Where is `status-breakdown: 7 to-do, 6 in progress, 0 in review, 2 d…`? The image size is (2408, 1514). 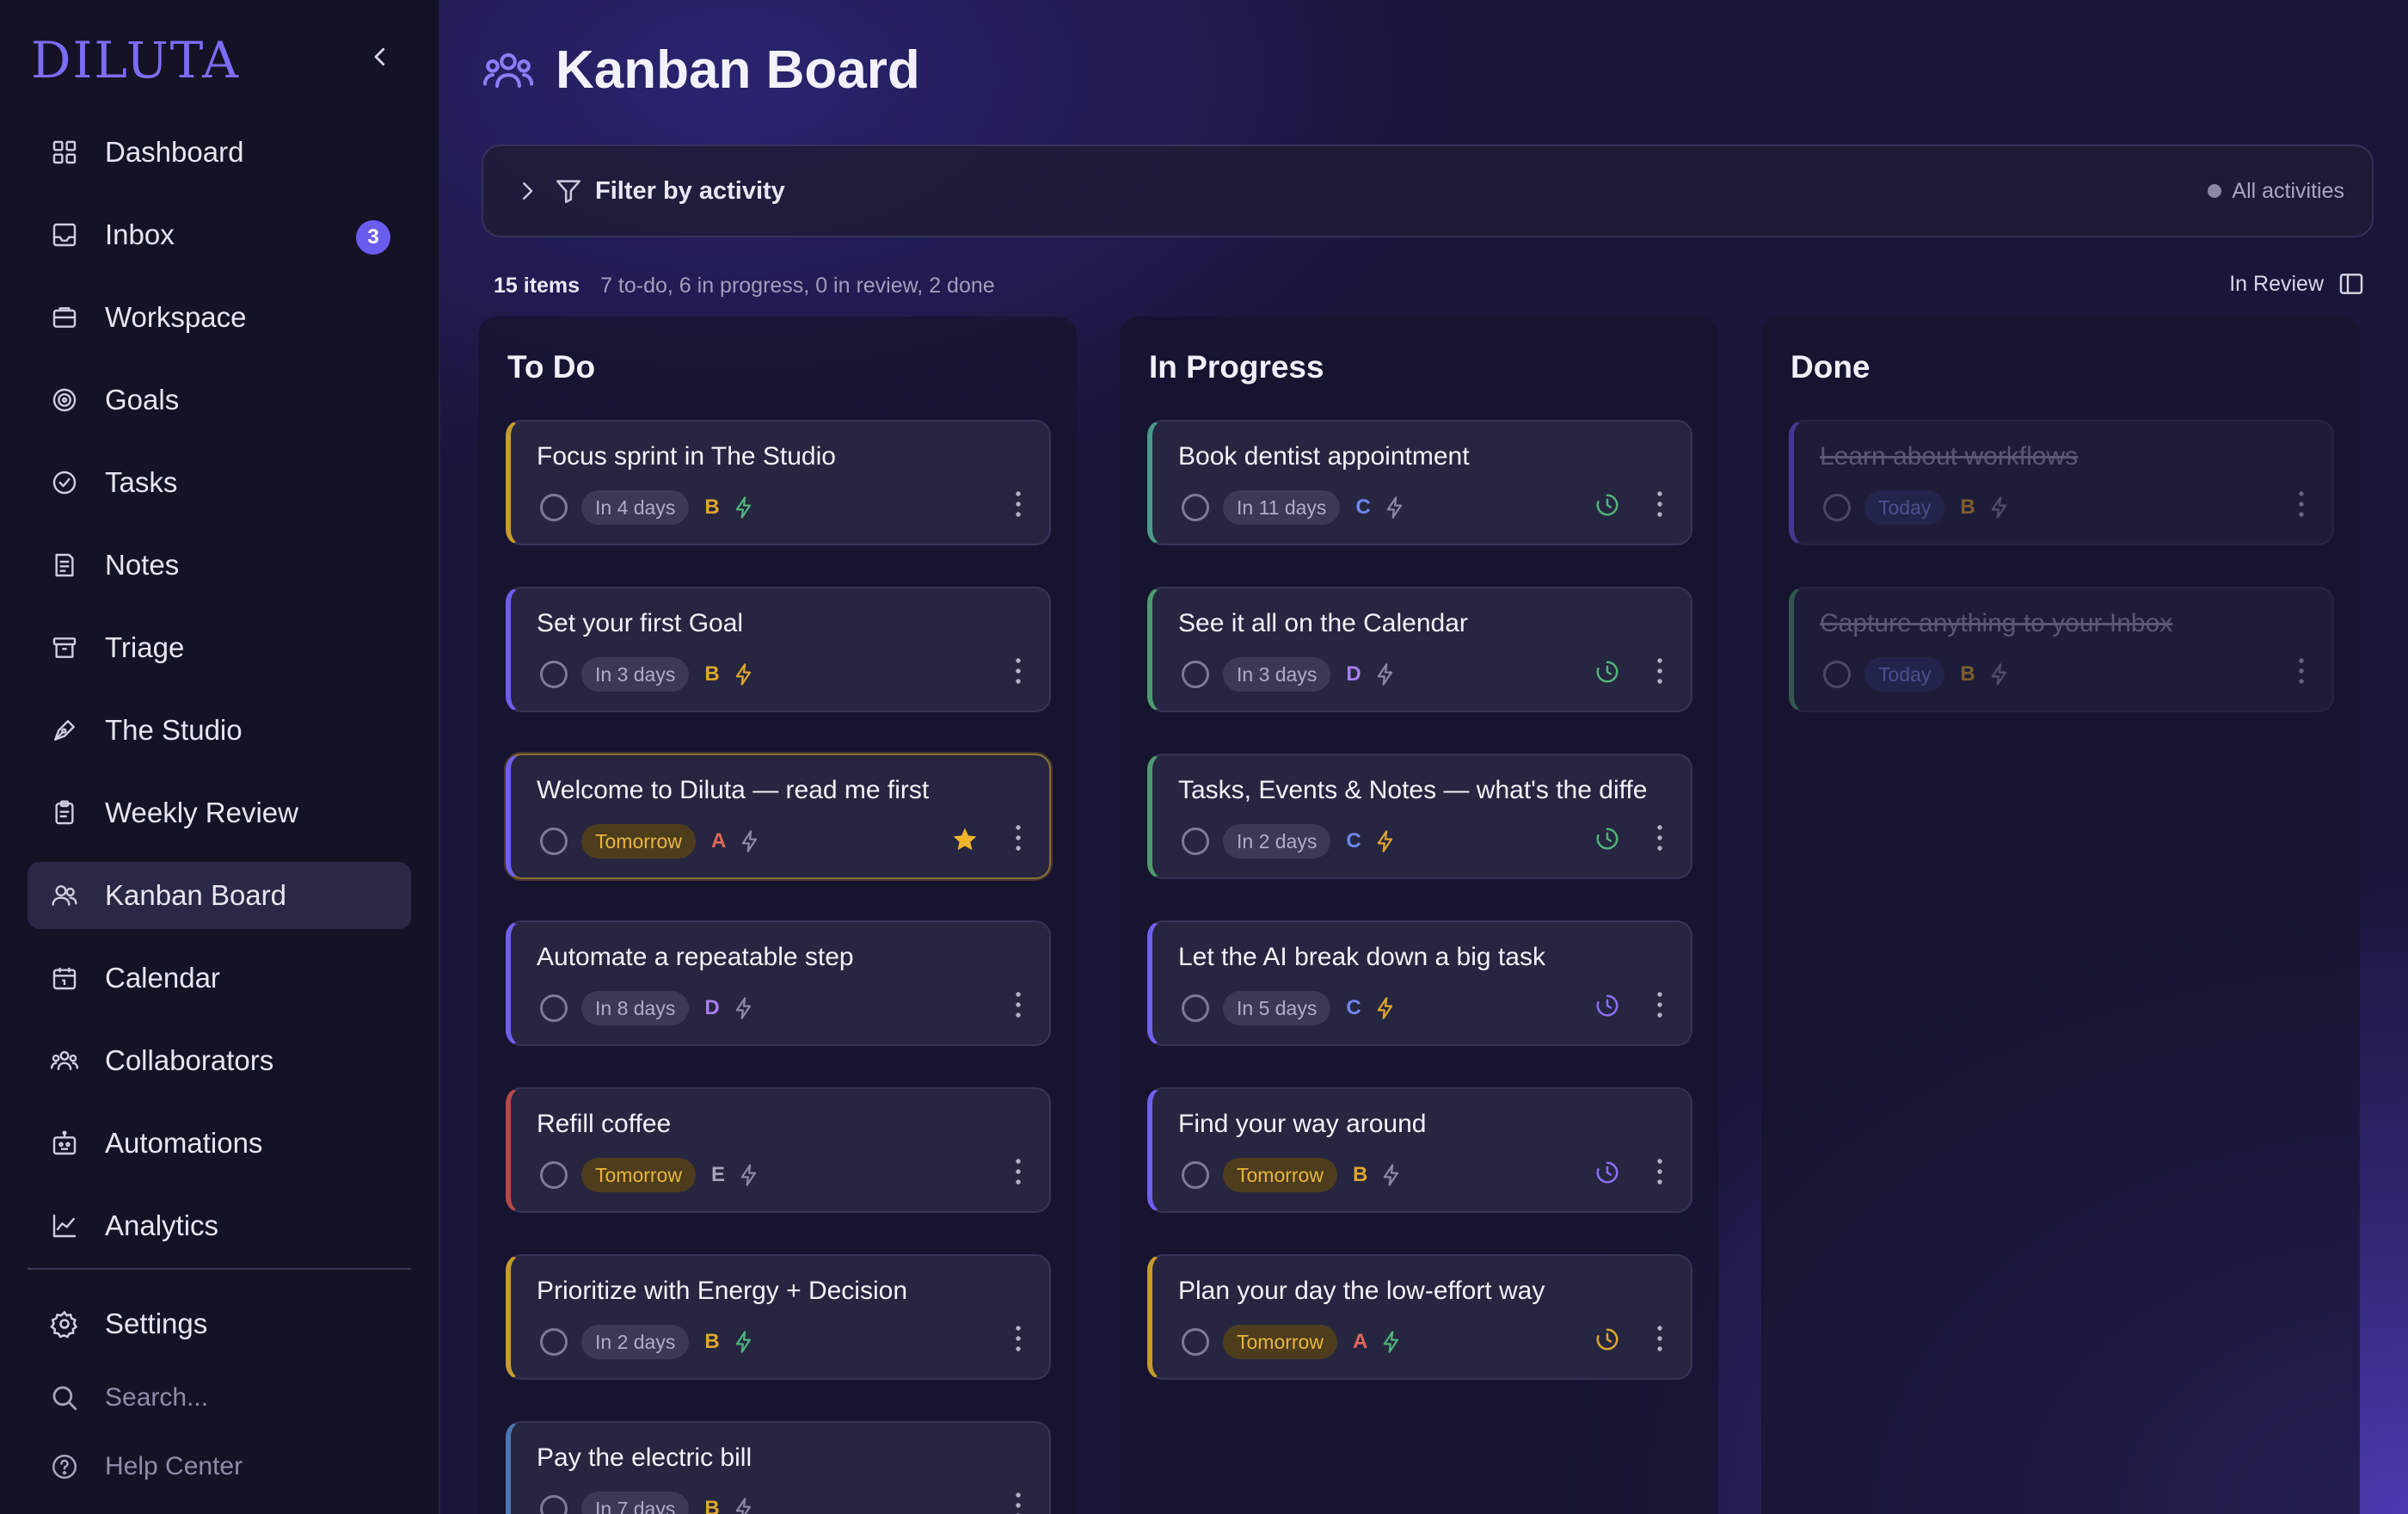 status-breakdown: 7 to-do, 6 in progress, 0 in review, 2 d… is located at coordinates (797, 286).